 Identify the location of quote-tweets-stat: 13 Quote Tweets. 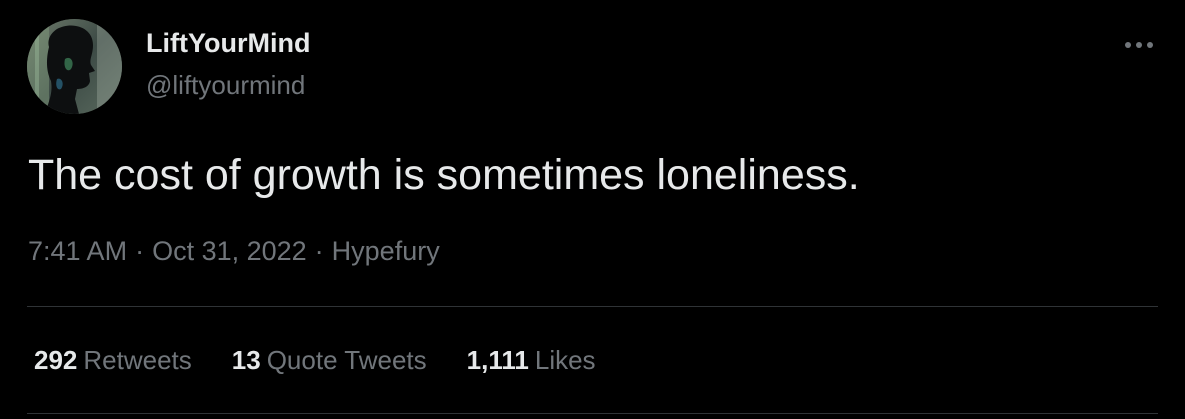
(329, 360).